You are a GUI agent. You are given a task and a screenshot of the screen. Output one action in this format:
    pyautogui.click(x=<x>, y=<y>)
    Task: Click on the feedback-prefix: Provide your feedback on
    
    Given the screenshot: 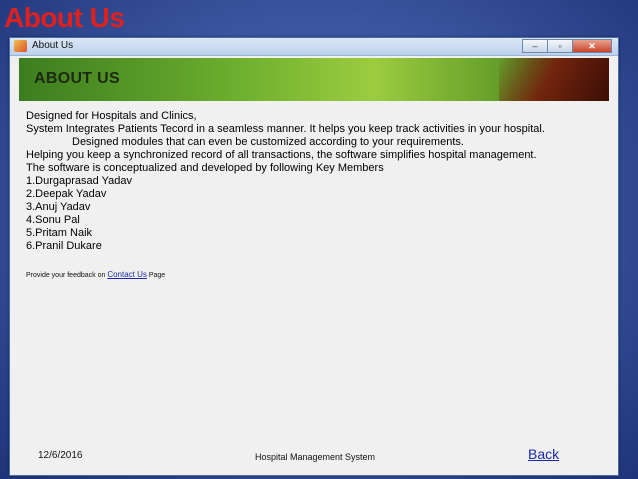 What is the action you would take?
    pyautogui.click(x=67, y=275)
    